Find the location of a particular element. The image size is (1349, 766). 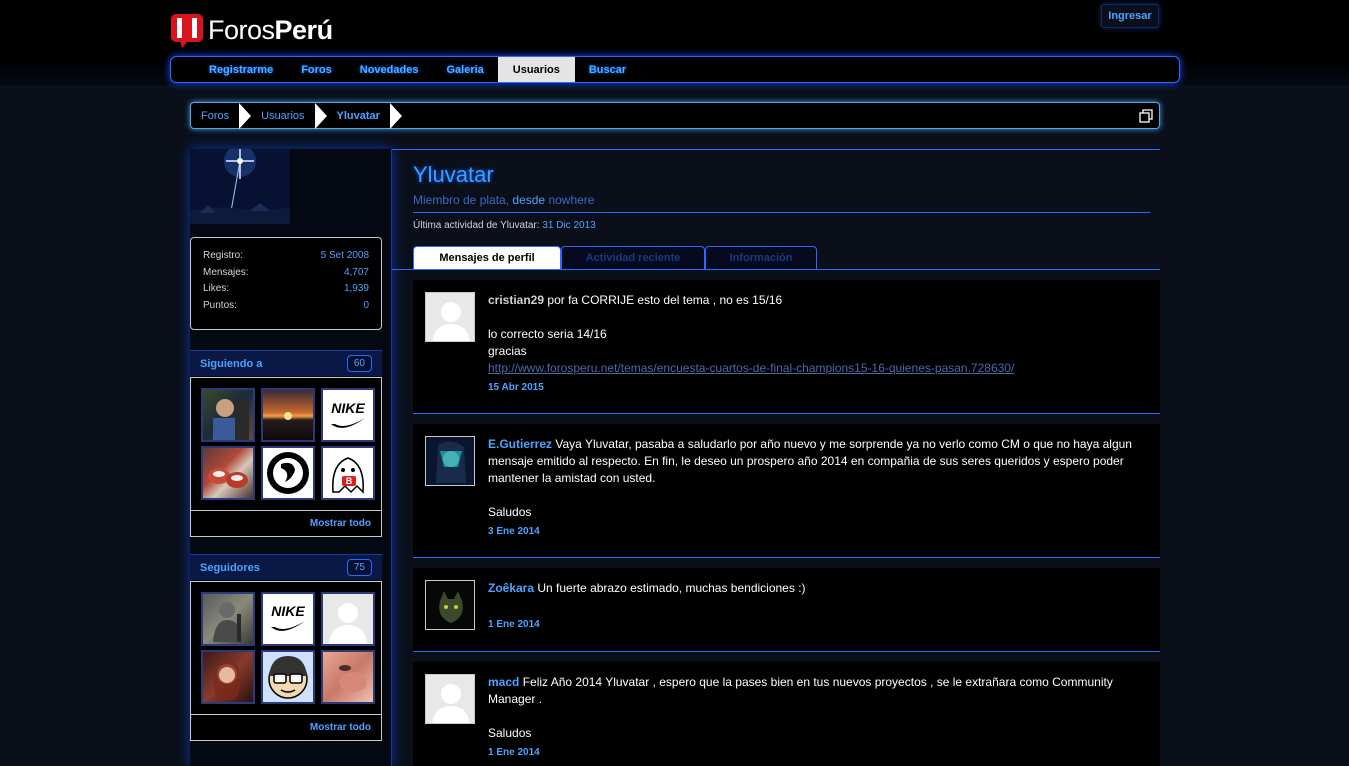

post-date: 3 Ene 2014 is located at coordinates (820, 531).